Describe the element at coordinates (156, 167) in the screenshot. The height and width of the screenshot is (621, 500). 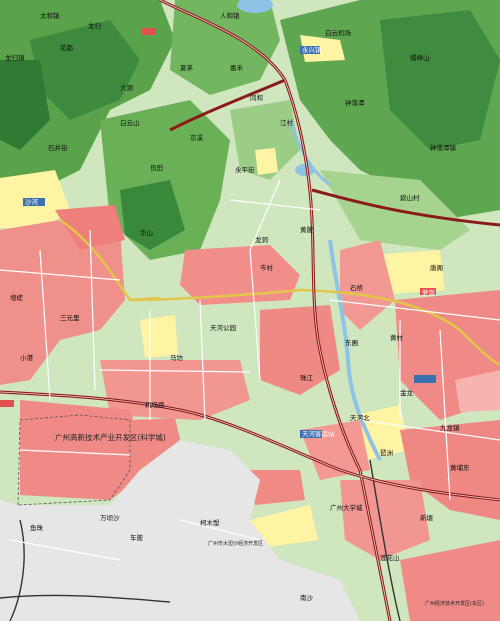
I see `label-ligang: 良田` at that location.